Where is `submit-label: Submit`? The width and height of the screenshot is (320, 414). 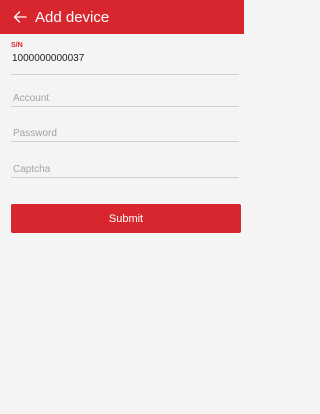 submit-label: Submit is located at coordinates (126, 218).